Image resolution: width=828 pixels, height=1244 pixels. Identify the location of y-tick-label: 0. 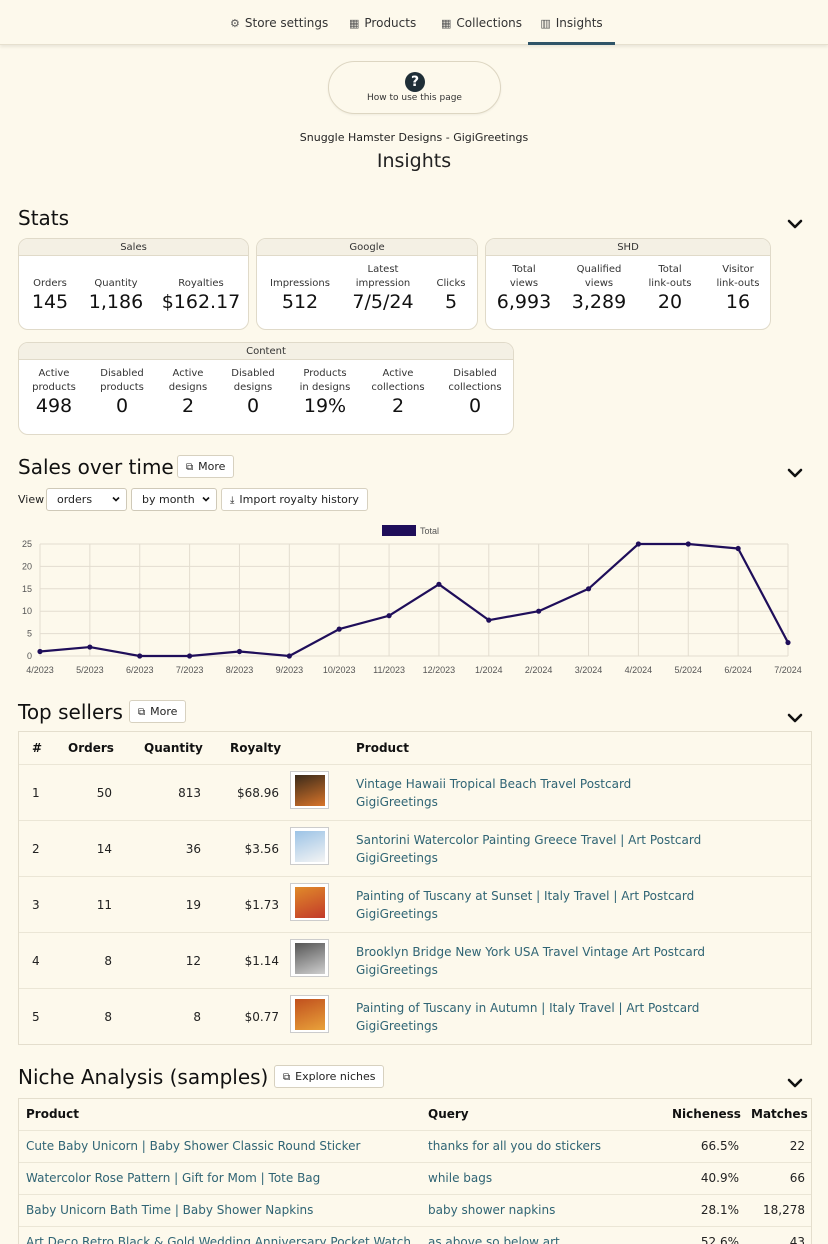
(29, 656).